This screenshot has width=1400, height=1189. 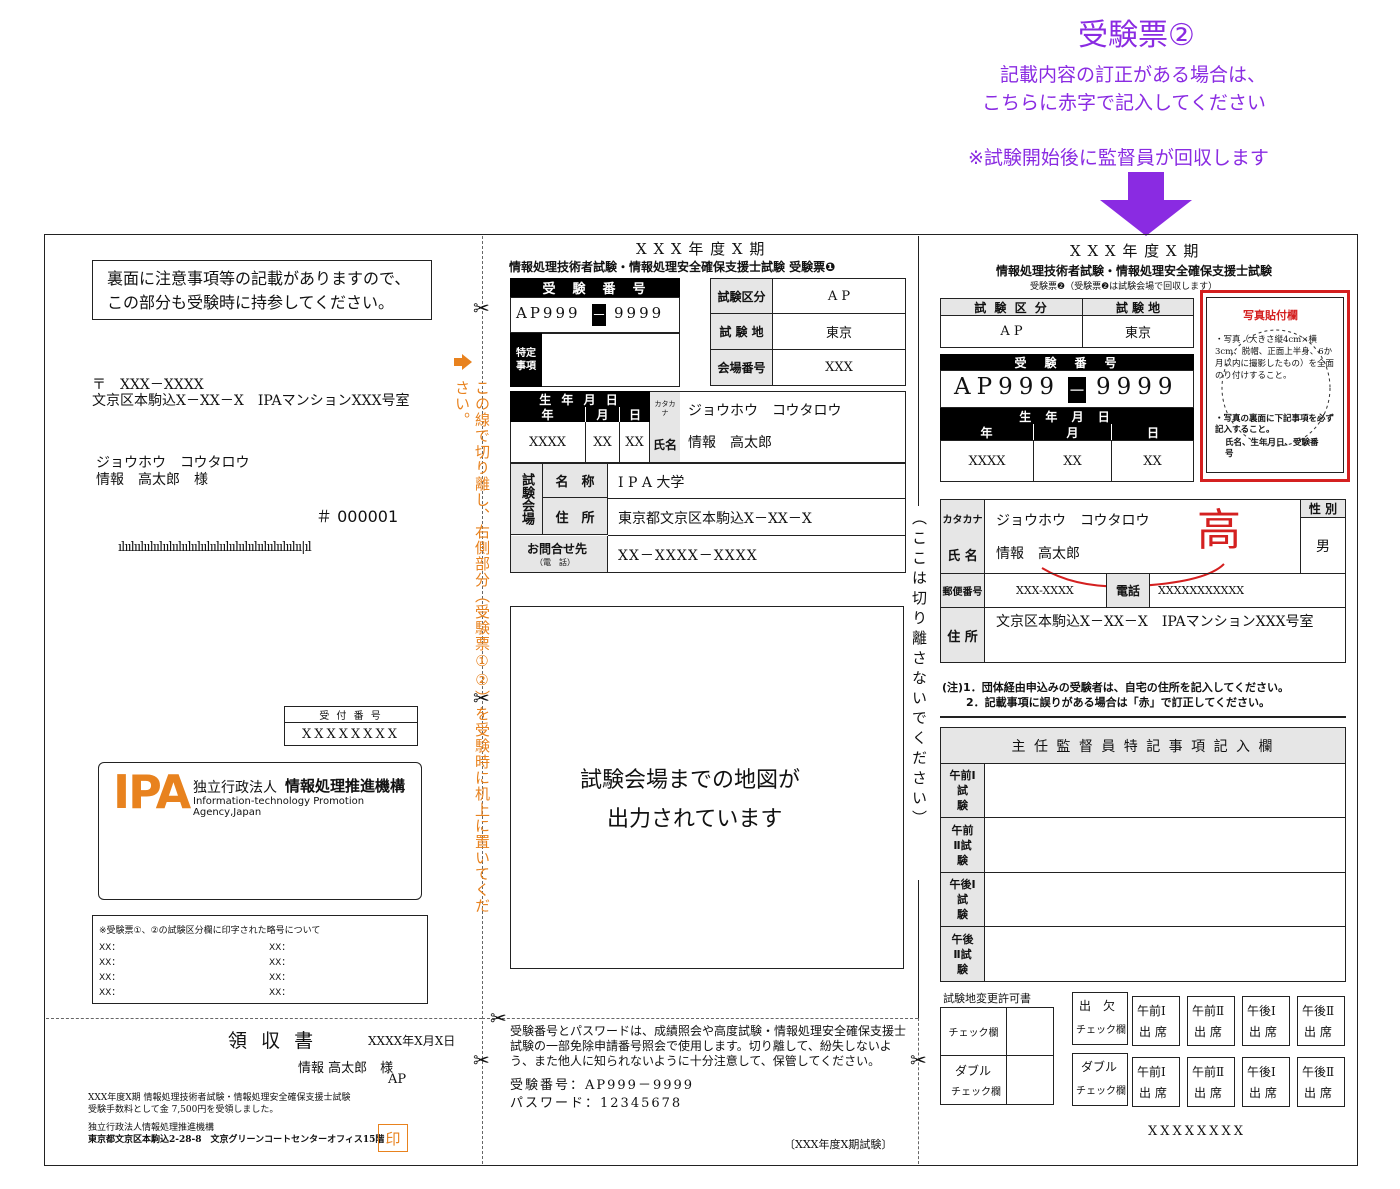 I want to click on ticket2-kana-label: カタカナ, so click(x=963, y=518).